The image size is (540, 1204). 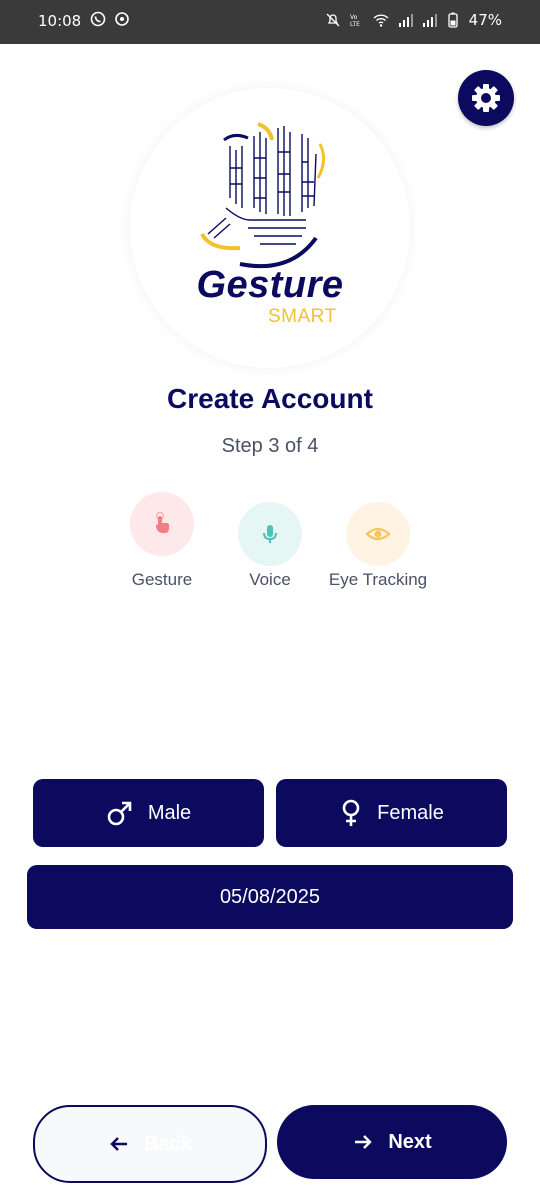 I want to click on volte-icon: VoLTE, so click(x=355, y=21).